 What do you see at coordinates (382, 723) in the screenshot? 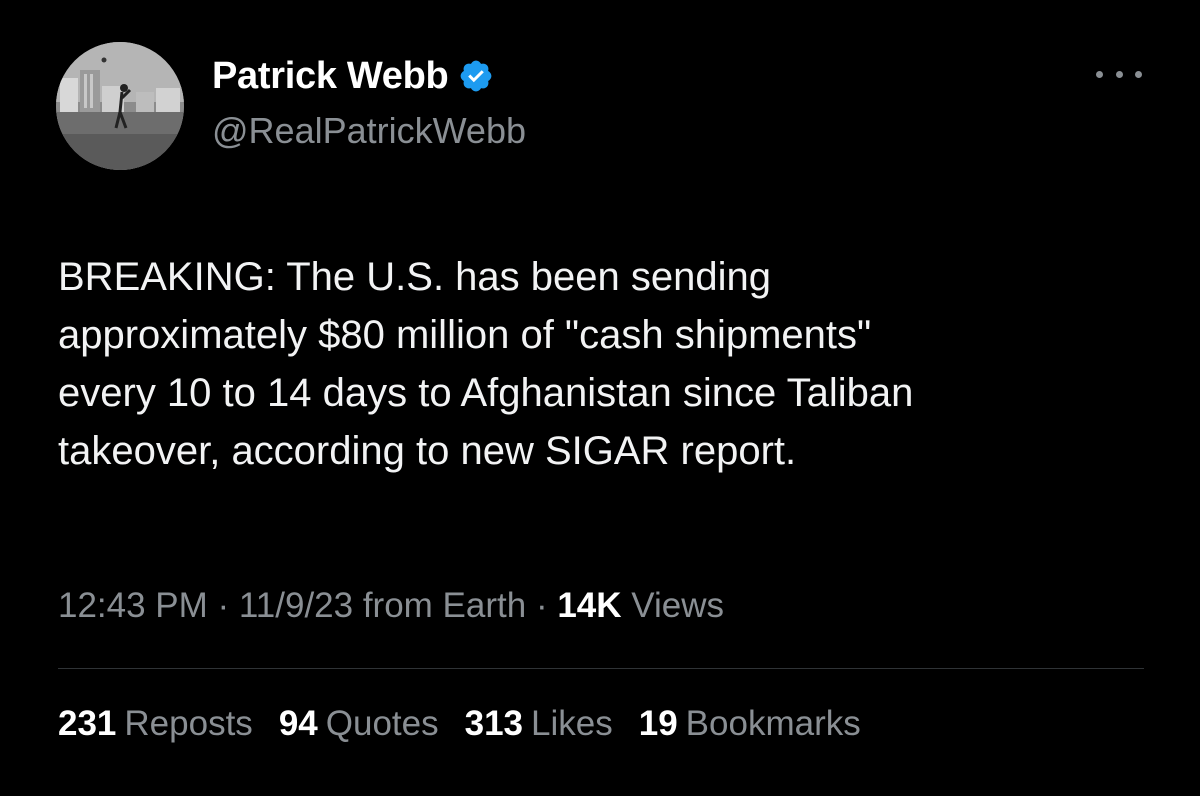
I see `quotes-label: Quotes` at bounding box center [382, 723].